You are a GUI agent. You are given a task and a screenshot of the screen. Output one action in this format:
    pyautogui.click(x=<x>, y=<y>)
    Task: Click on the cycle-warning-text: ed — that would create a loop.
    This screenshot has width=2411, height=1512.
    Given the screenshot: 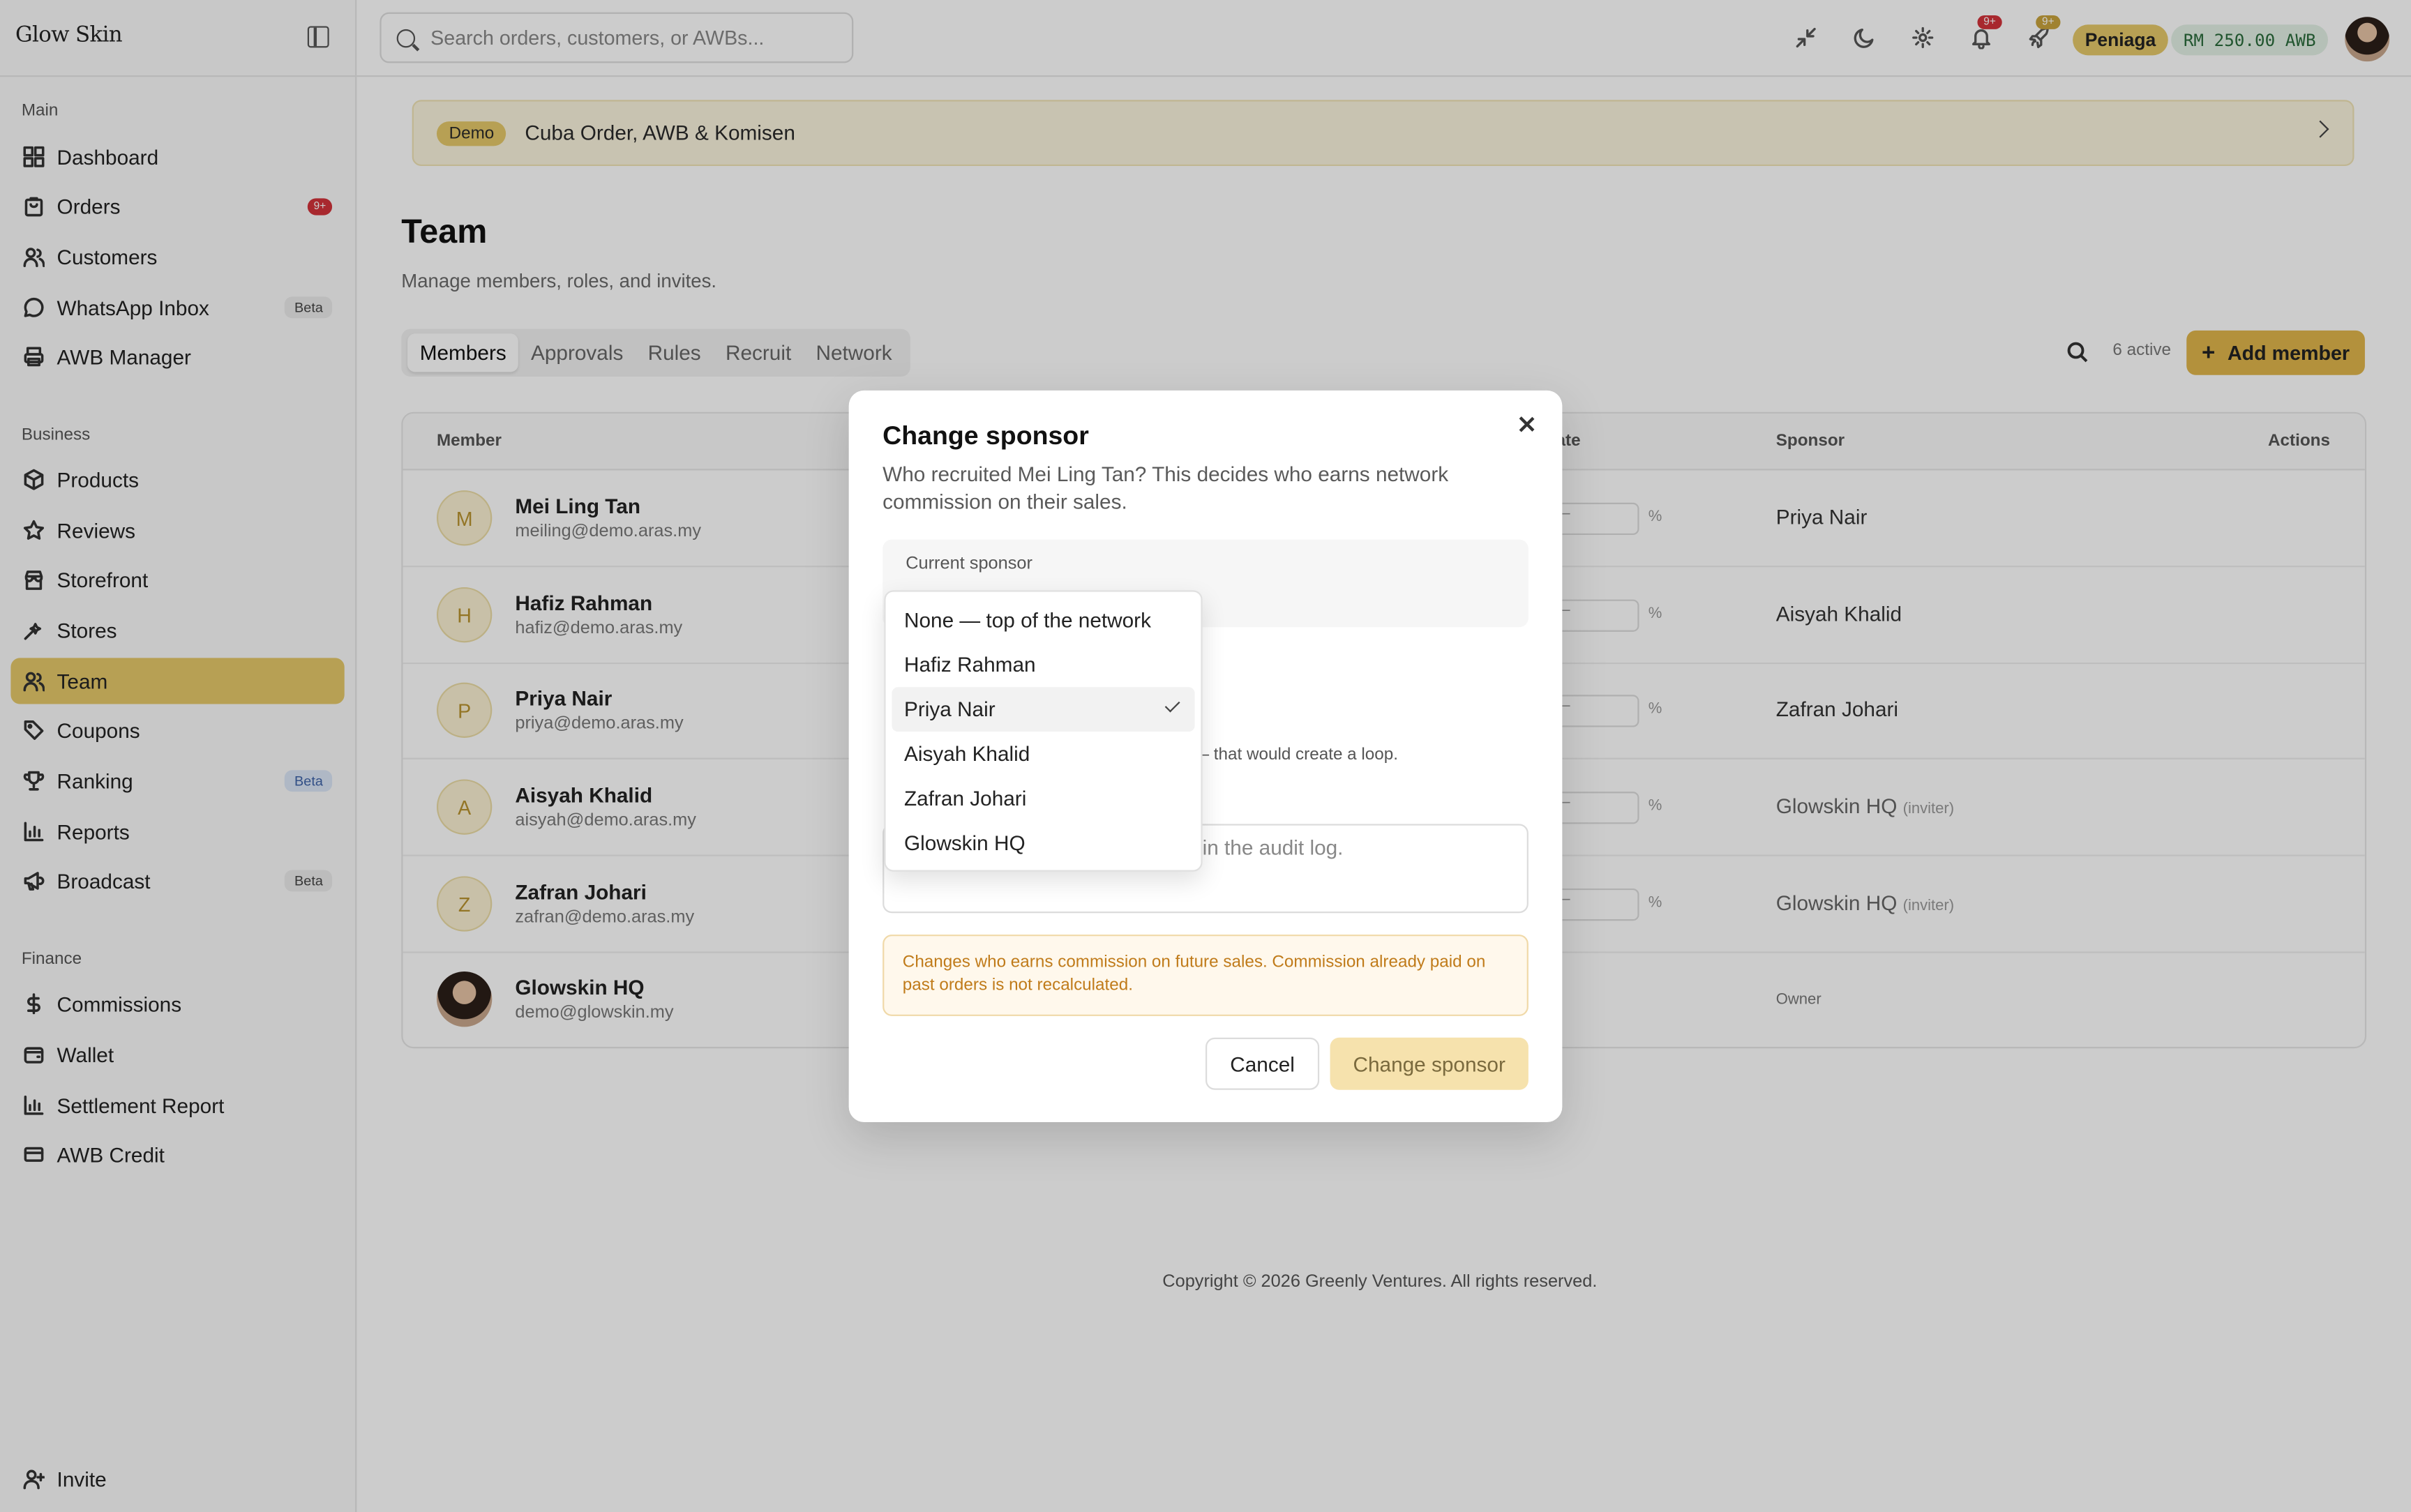 What is the action you would take?
    pyautogui.click(x=1284, y=755)
    